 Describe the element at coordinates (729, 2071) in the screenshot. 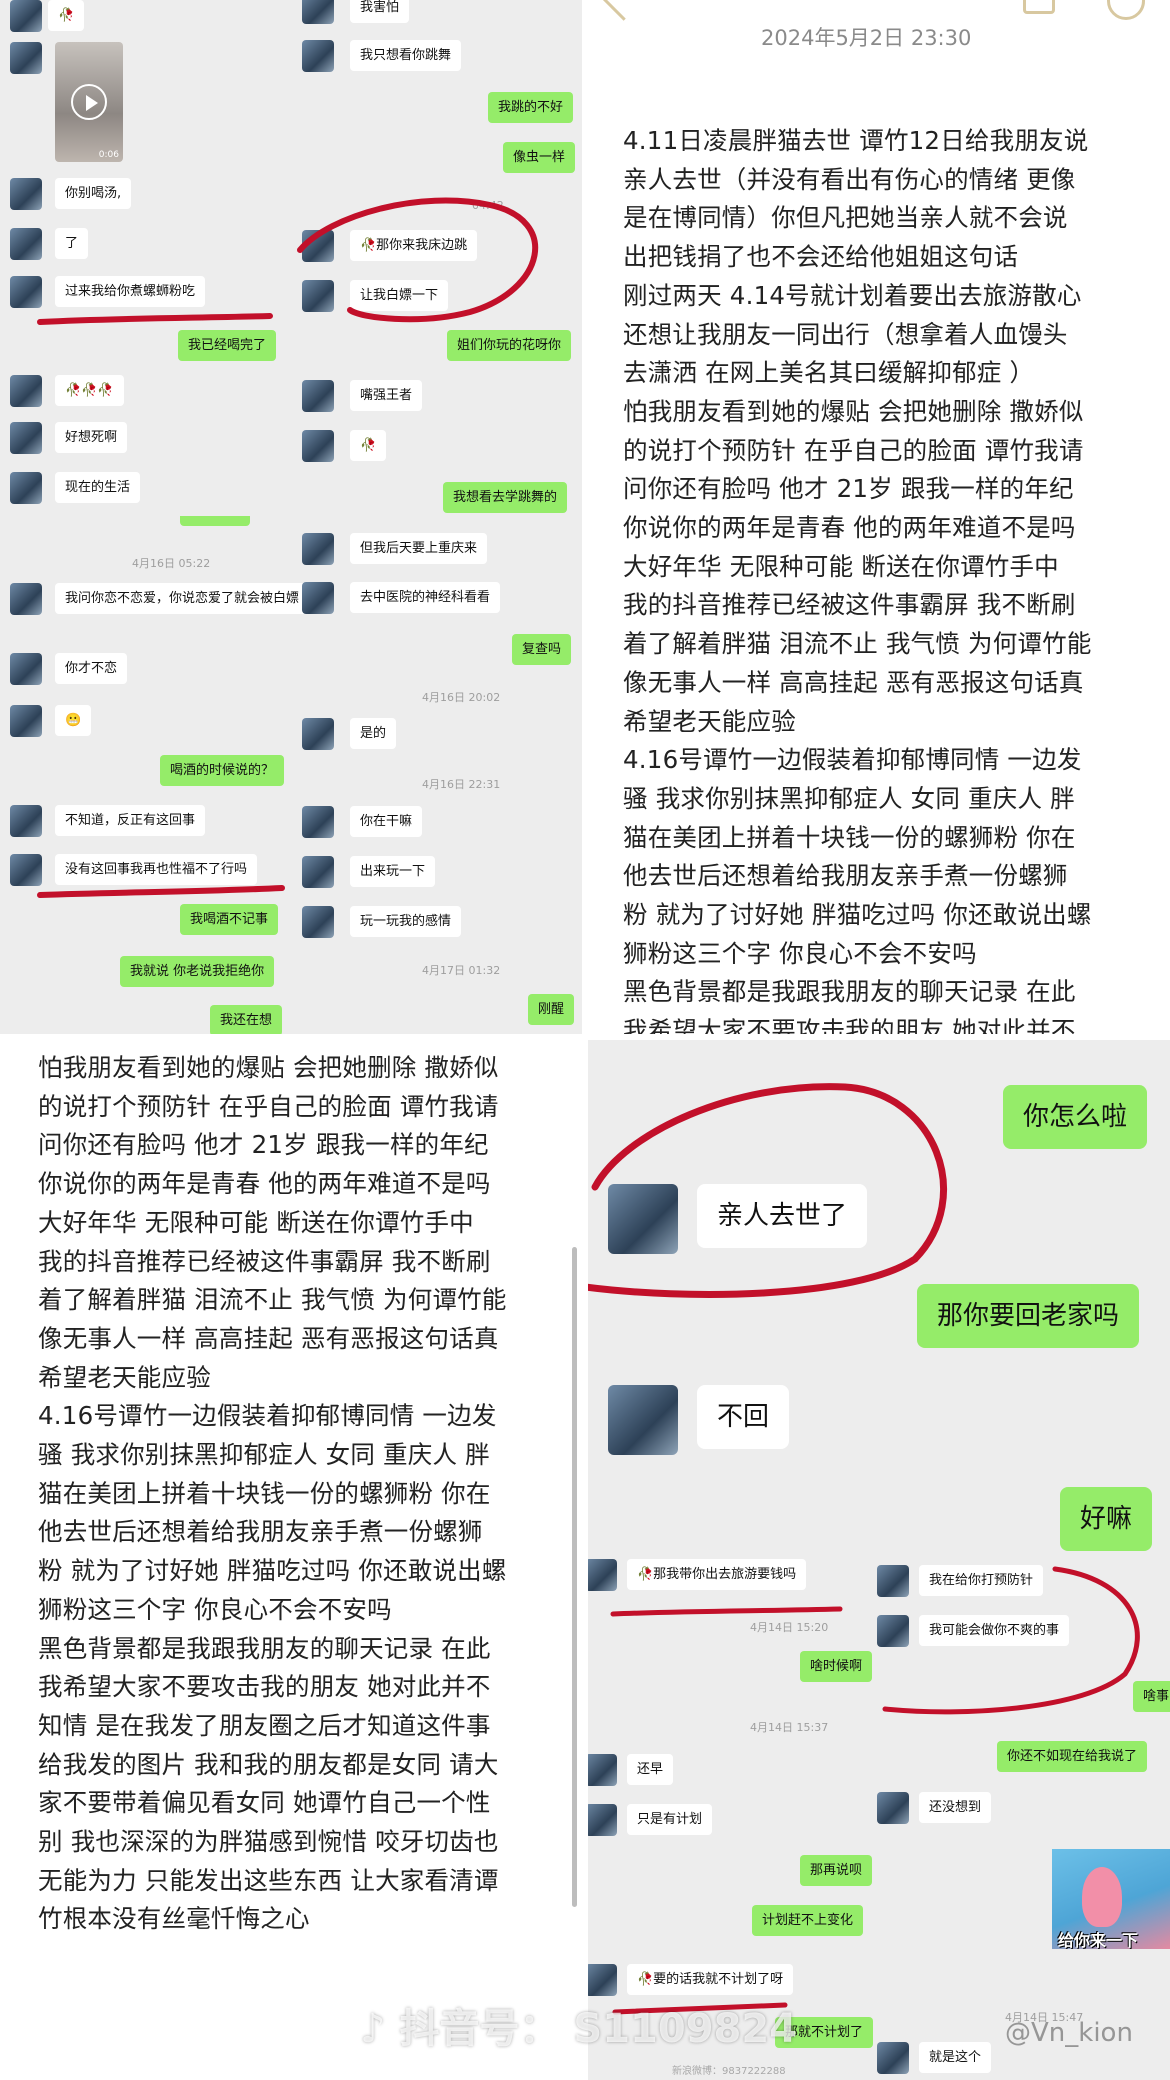

I see `weibo-small-watermark: 新浪微博：9837222288` at that location.